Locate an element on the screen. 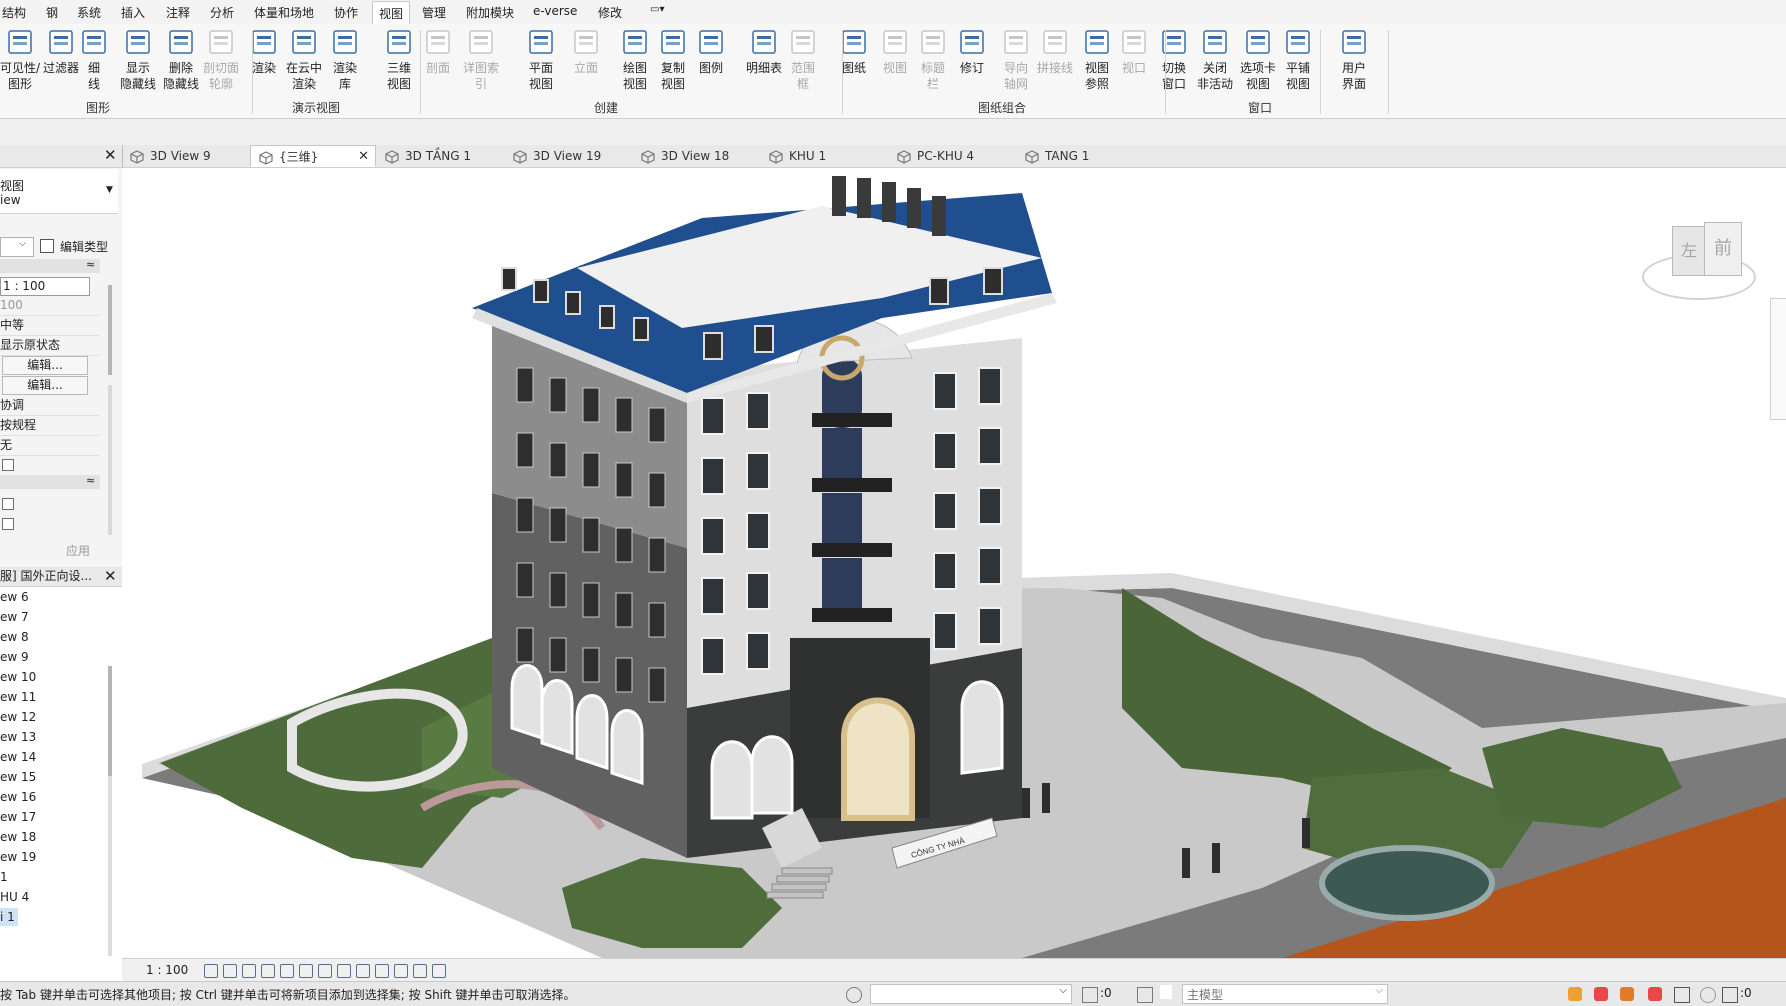 This screenshot has width=1786, height=1006. browser-scrollbar is located at coordinates (110, 721).